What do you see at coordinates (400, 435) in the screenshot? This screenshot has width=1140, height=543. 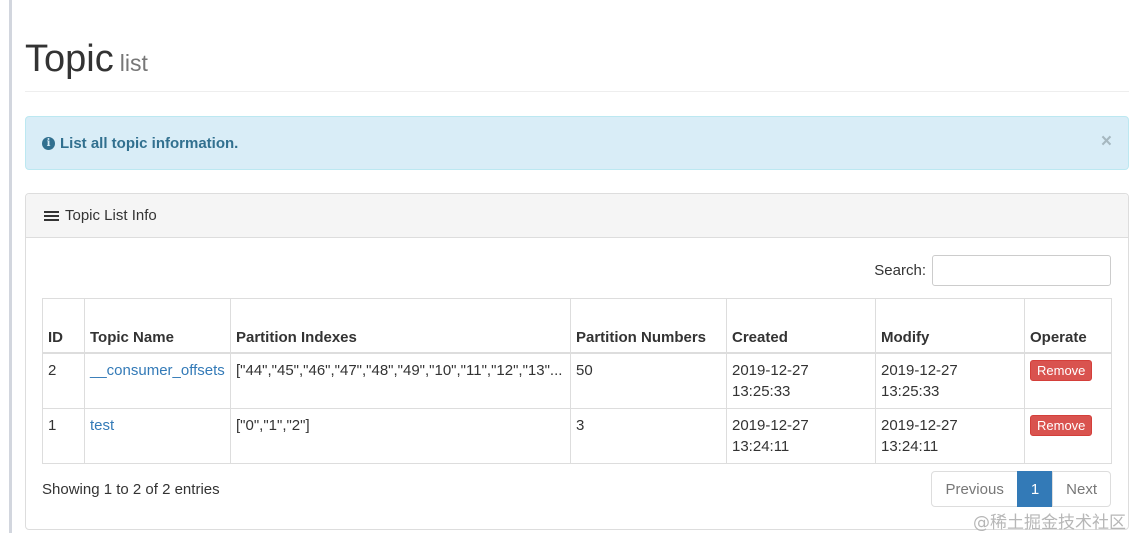 I see `cell-partition-indexes: ["0","1","2"]` at bounding box center [400, 435].